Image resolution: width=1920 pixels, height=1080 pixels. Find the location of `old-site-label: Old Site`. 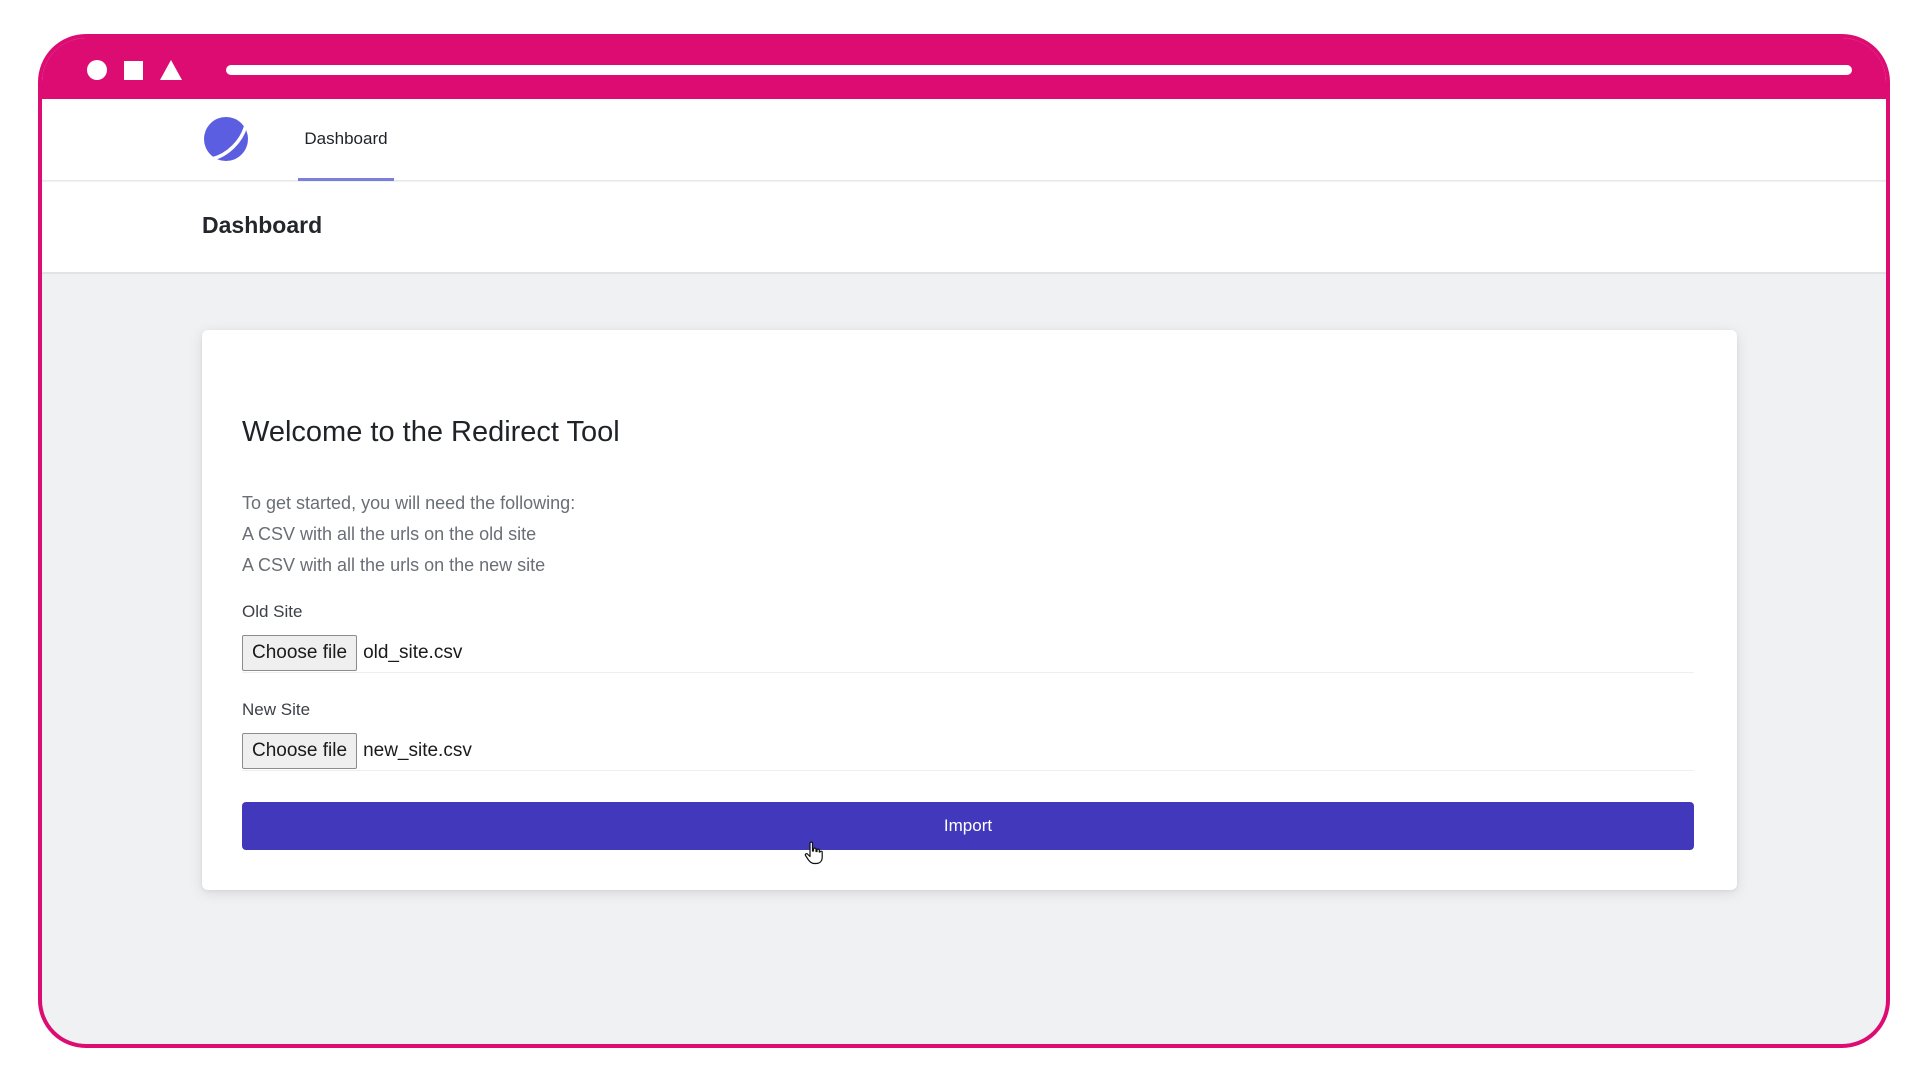

old-site-label: Old Site is located at coordinates (272, 611).